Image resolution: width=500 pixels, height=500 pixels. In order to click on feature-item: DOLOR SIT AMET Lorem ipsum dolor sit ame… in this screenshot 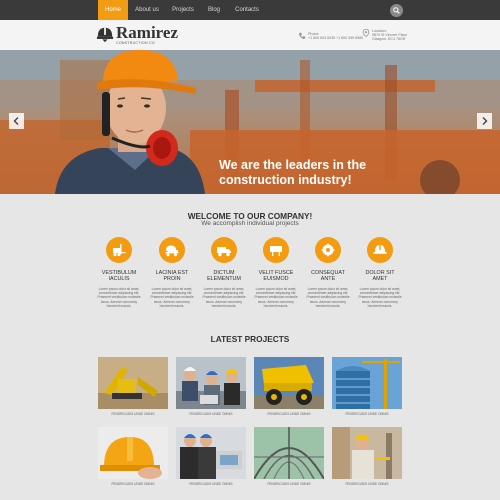, I will do `click(380, 272)`.